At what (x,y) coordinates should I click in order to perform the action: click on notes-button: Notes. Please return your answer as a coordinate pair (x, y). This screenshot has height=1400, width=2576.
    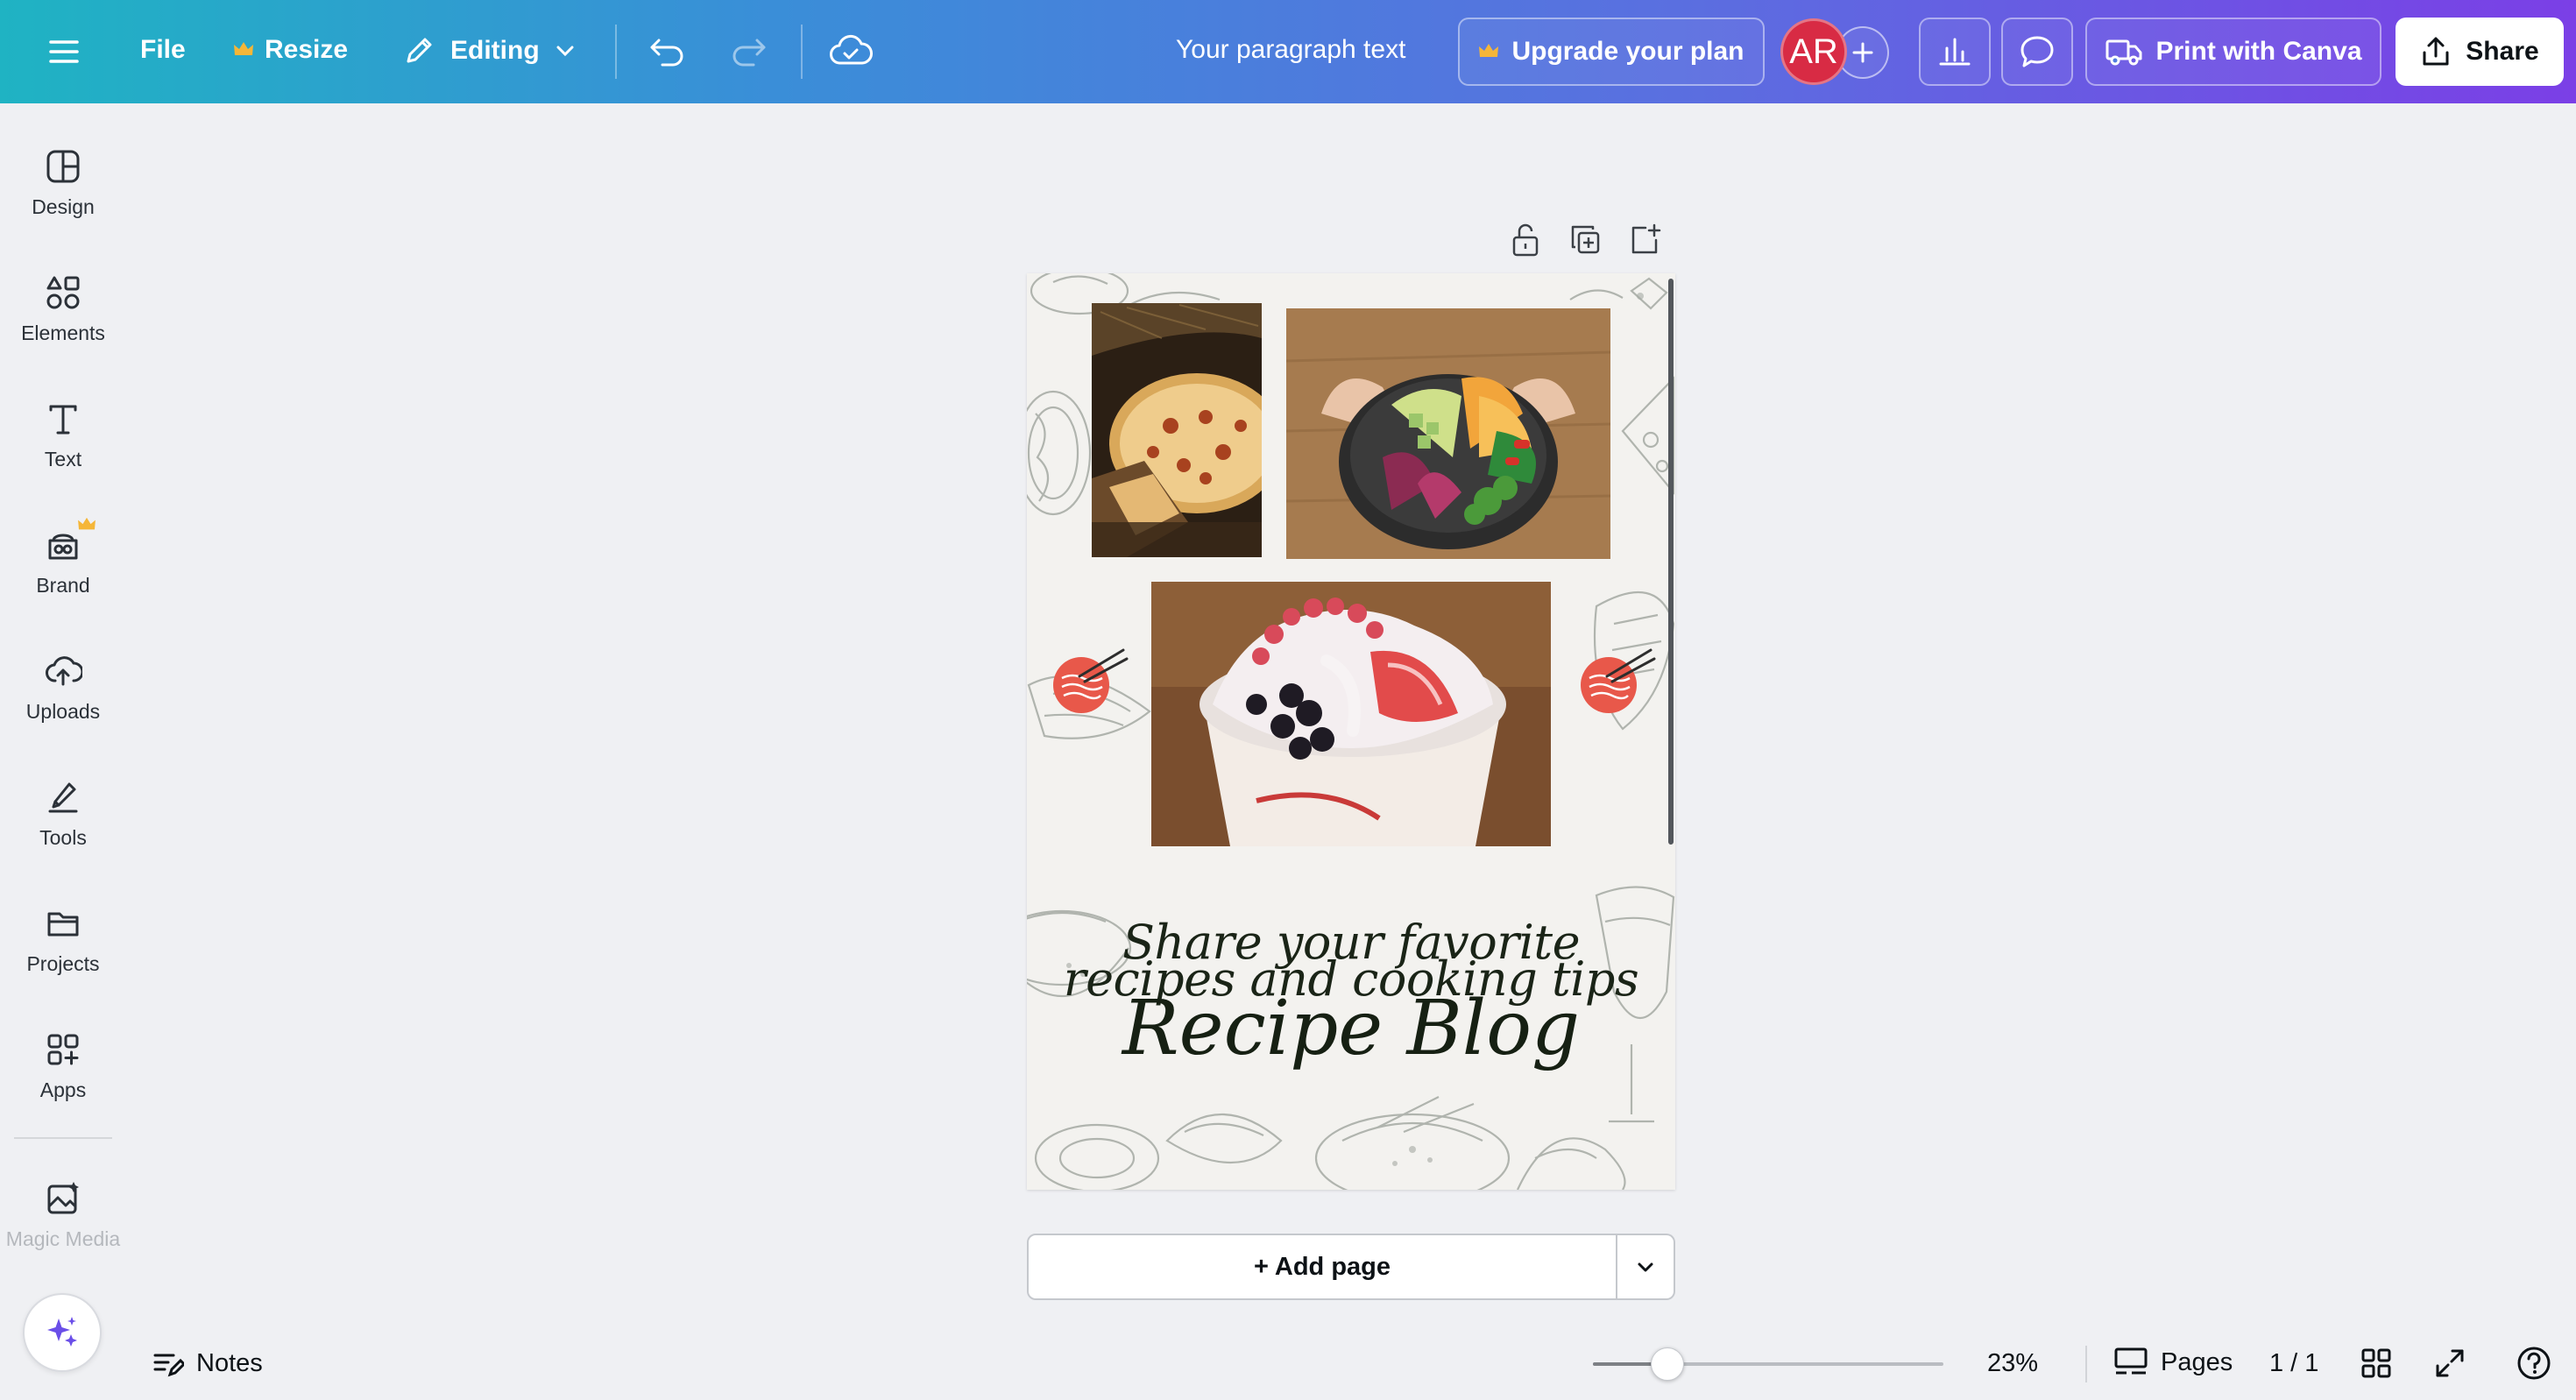
    Looking at the image, I should click on (207, 1363).